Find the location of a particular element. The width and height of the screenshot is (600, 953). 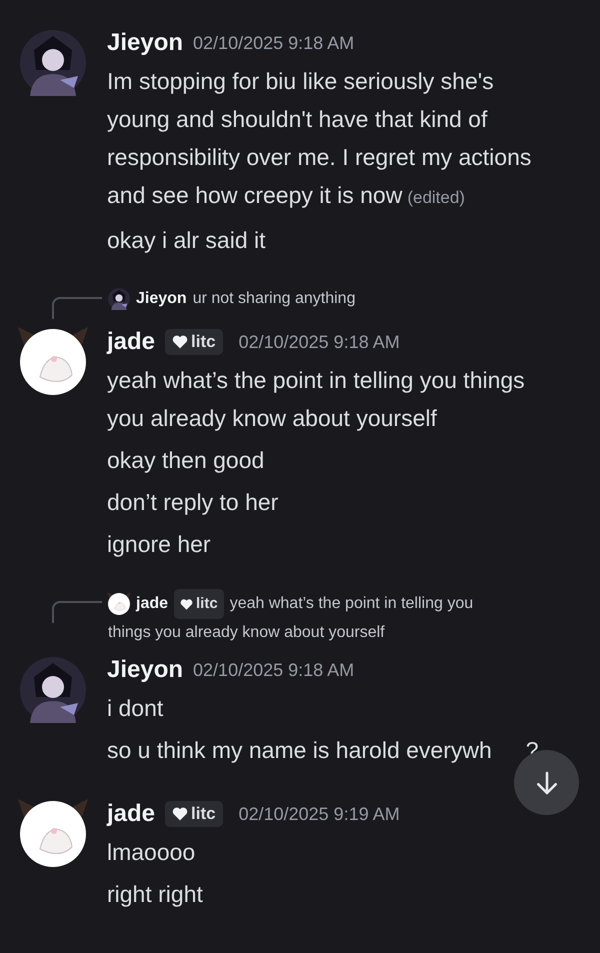

message-text: Im stopping for biu like seriously she's young and shouldn't have that kind of responsibility over me. I regret my actions and see how creepy it is now (edited) is located at coordinates (319, 138).